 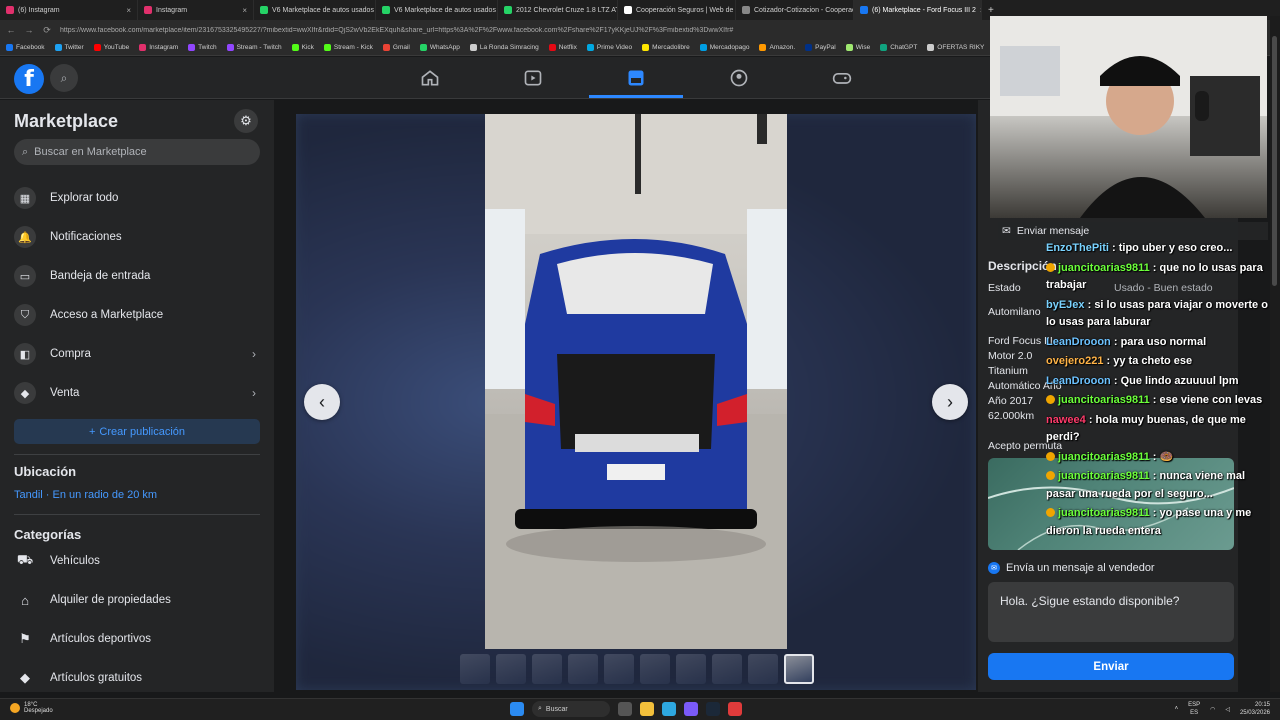 What do you see at coordinates (571, 709) in the screenshot?
I see `taskbar-search: ⌕ Buscar` at bounding box center [571, 709].